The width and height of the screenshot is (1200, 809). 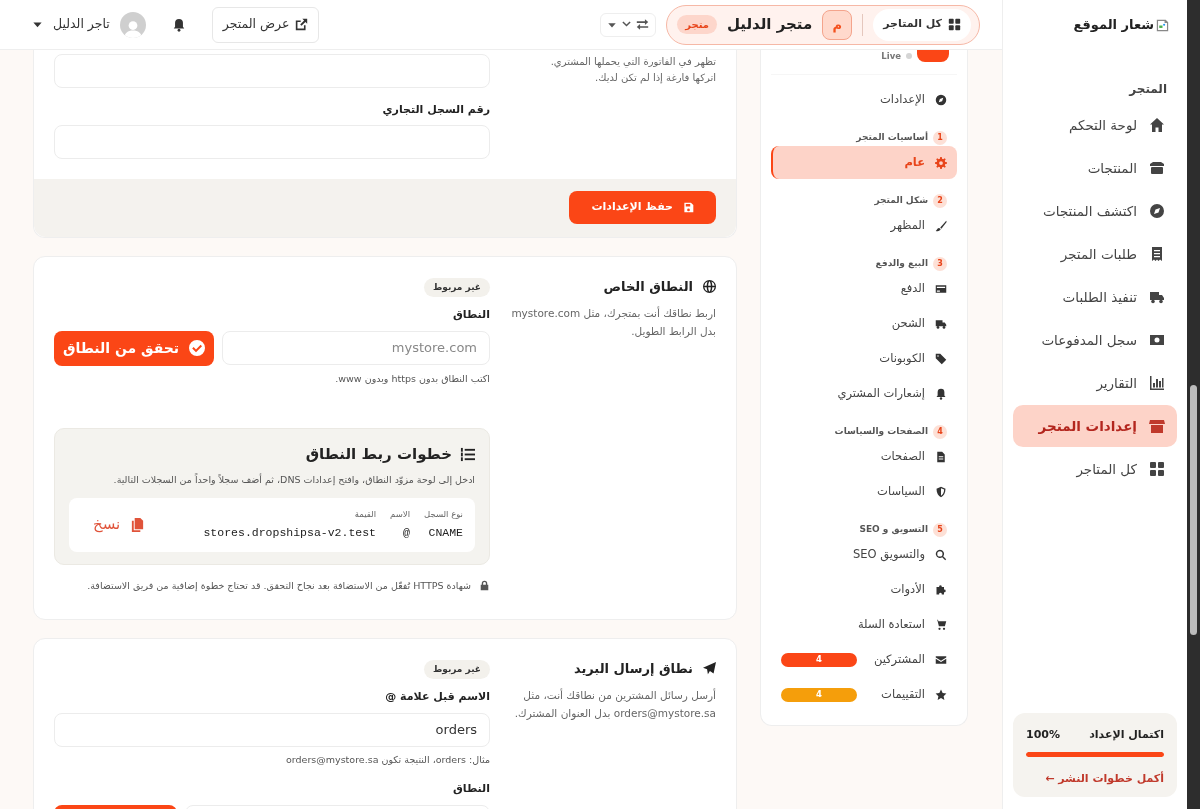 What do you see at coordinates (940, 264) in the screenshot?
I see `step-number: 3` at bounding box center [940, 264].